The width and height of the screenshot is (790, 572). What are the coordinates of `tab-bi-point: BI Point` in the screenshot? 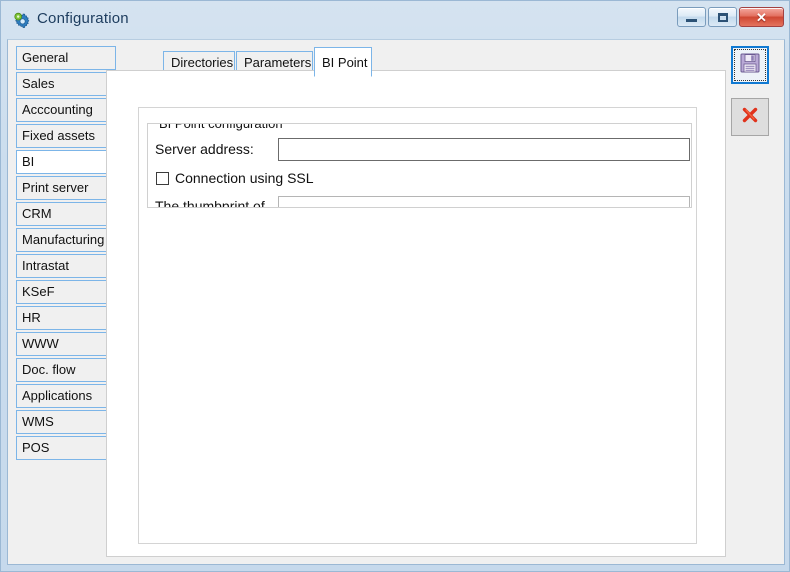 It's located at (343, 62).